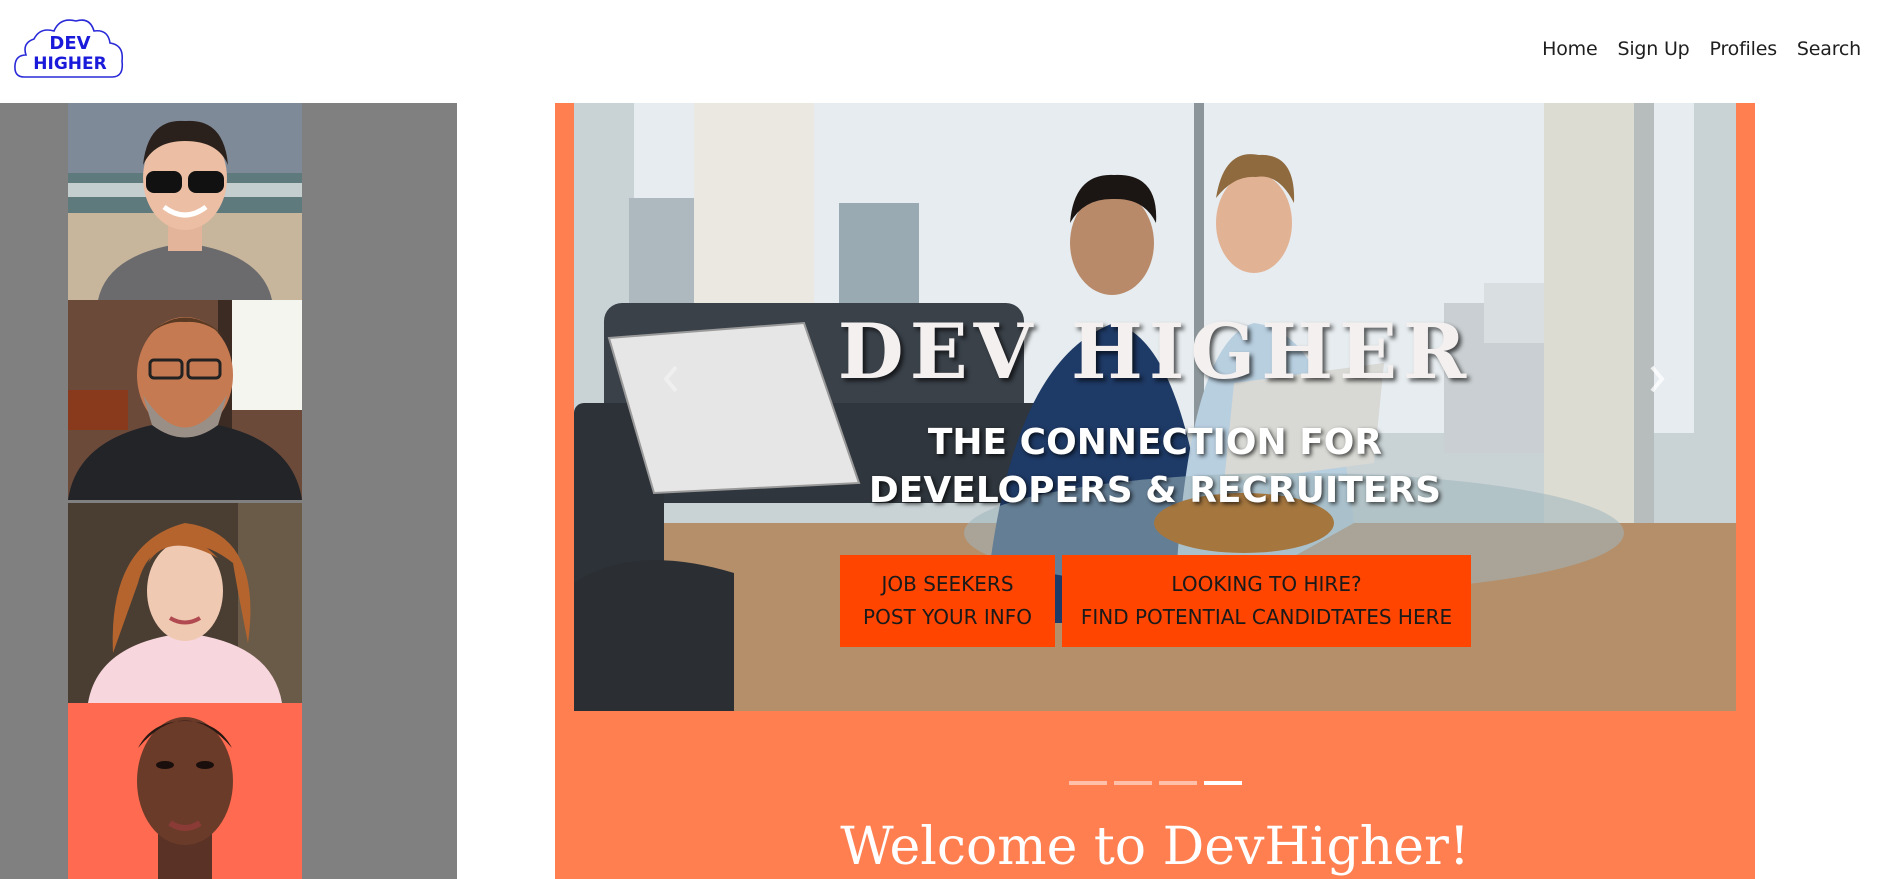  What do you see at coordinates (1829, 49) in the screenshot?
I see `nav-search-link: Search` at bounding box center [1829, 49].